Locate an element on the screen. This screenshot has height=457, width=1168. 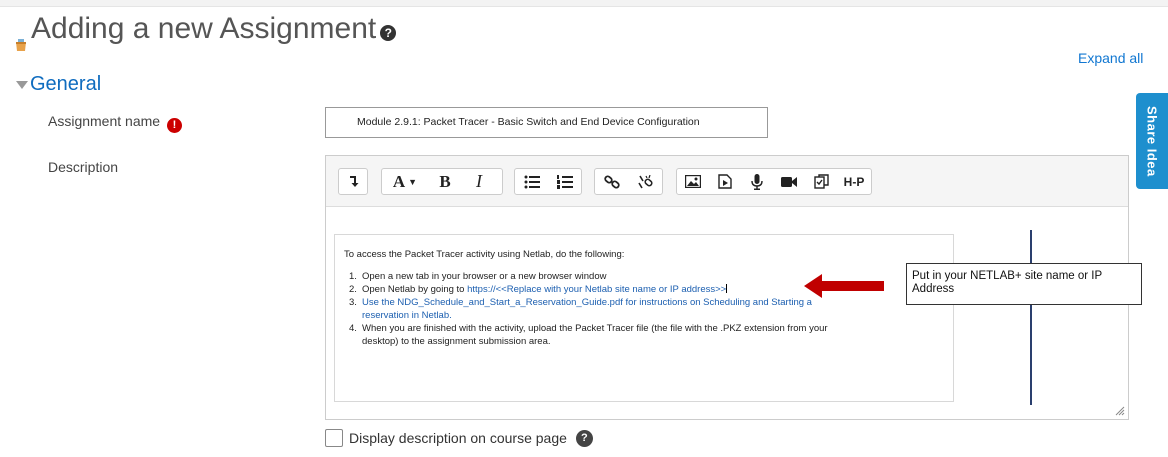
required-icon: ! is located at coordinates (174, 125).